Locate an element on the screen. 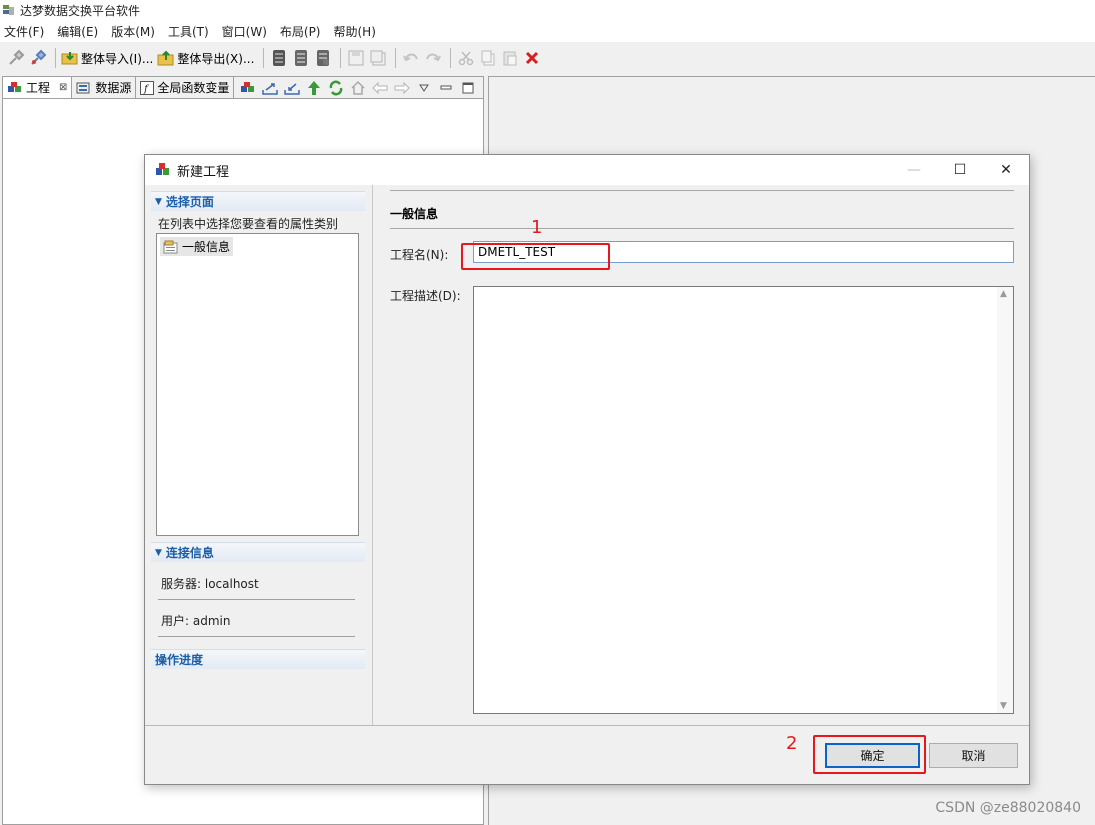  menu-edit: 编辑(E) is located at coordinates (81, 31).